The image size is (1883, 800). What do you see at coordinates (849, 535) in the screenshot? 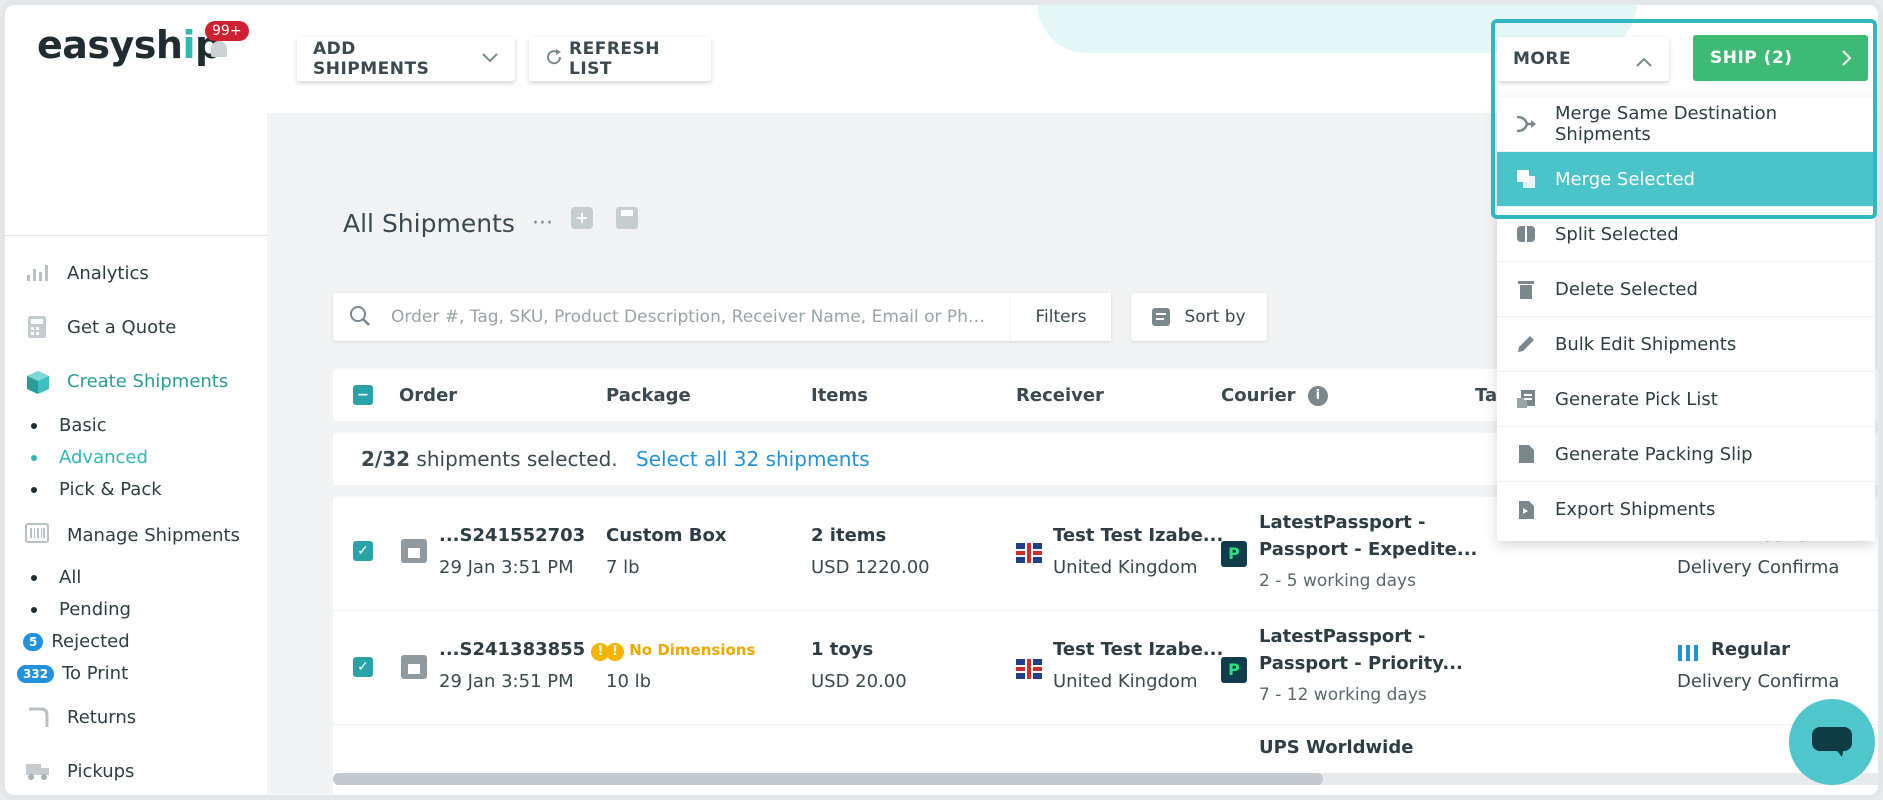
I see `items-count: 2 items` at bounding box center [849, 535].